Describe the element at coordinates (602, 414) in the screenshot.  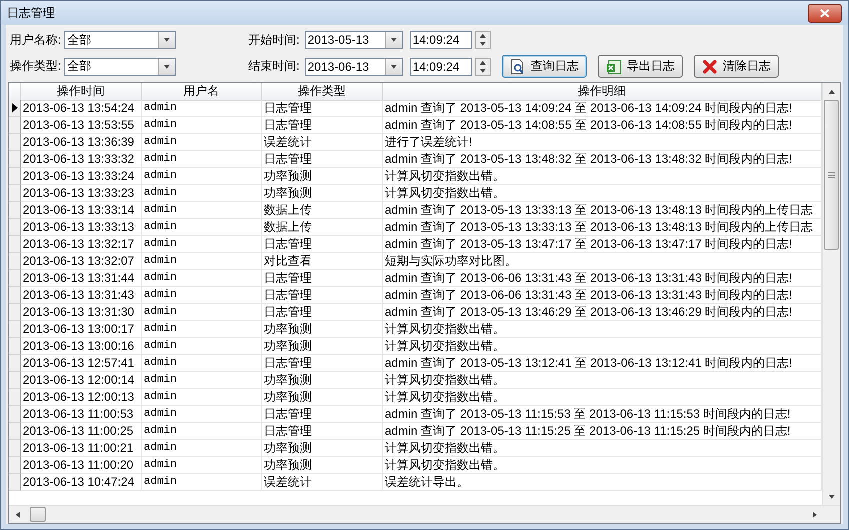
I see `table-cell: admin 查询了 2013-05-13 11:15:53 至 2013-06-13 11:15:53 时间段内的日志!` at that location.